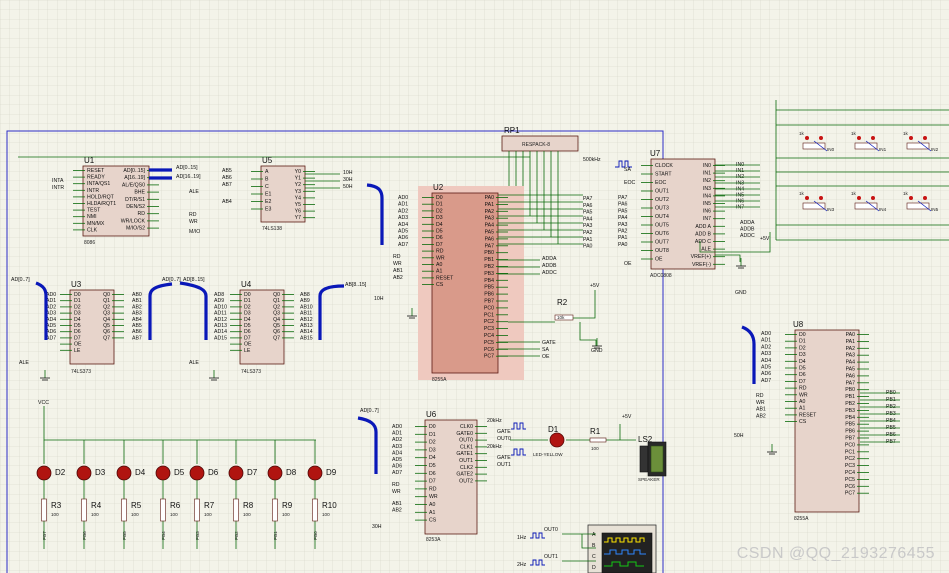  Describe the element at coordinates (133, 221) in the screenshot. I see `pin-label: WR/LOCK` at that location.